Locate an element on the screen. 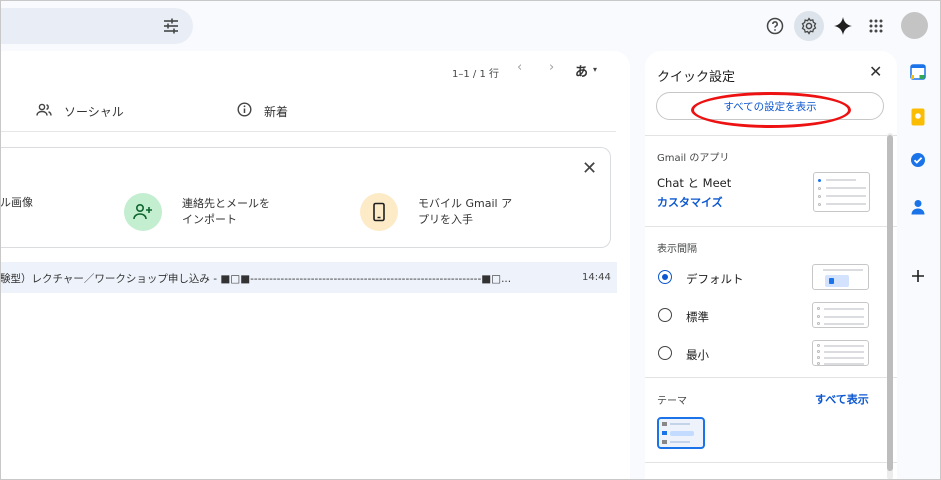 This screenshot has width=941, height=480. mobile-phone-icon is located at coordinates (379, 212).